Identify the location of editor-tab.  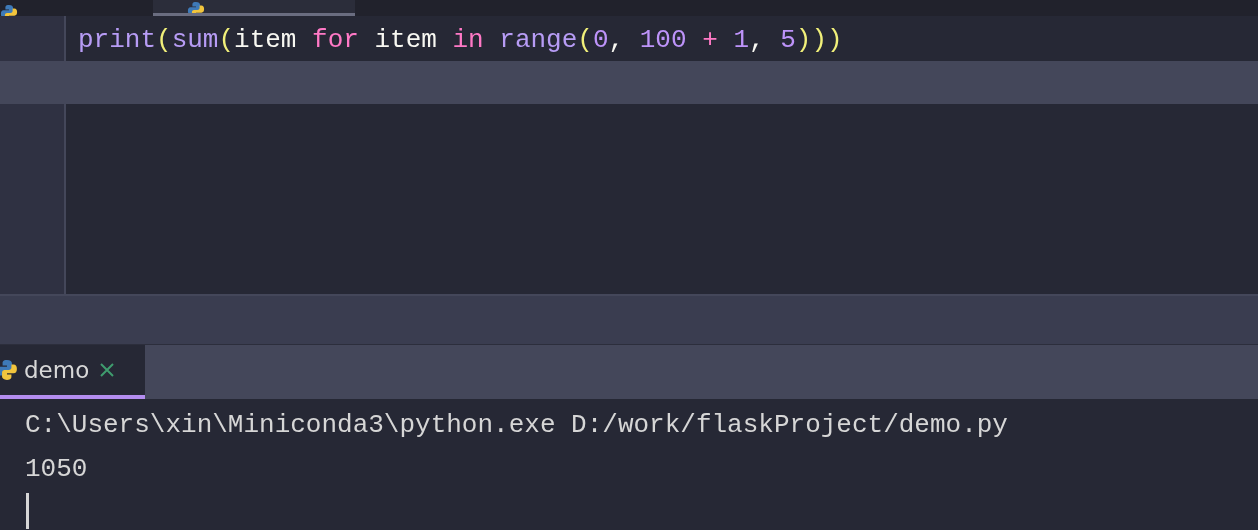
(254, 8).